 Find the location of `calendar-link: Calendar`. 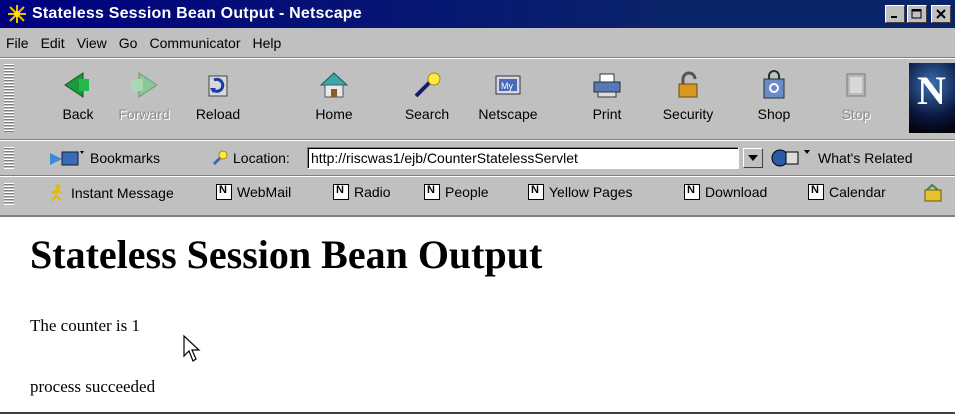

calendar-link: Calendar is located at coordinates (847, 192).